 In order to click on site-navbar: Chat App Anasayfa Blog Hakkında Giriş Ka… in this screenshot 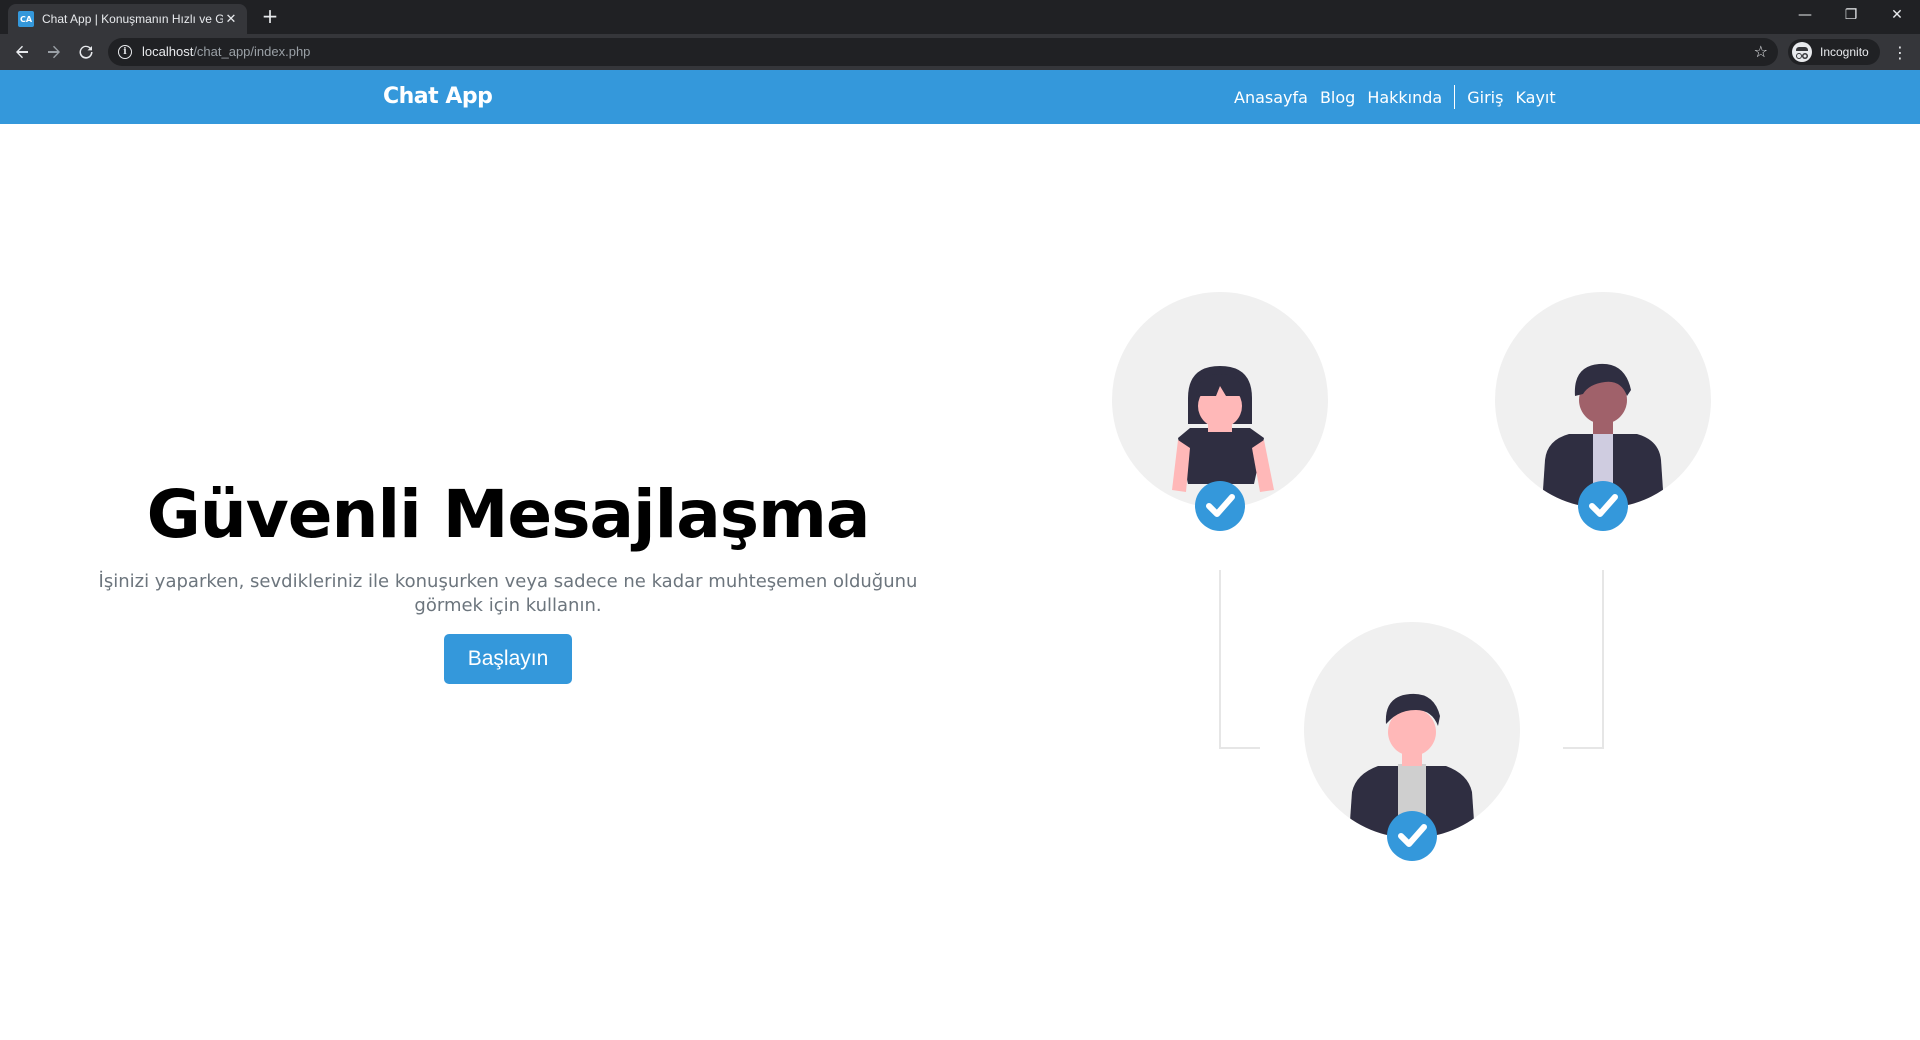, I will do `click(960, 97)`.